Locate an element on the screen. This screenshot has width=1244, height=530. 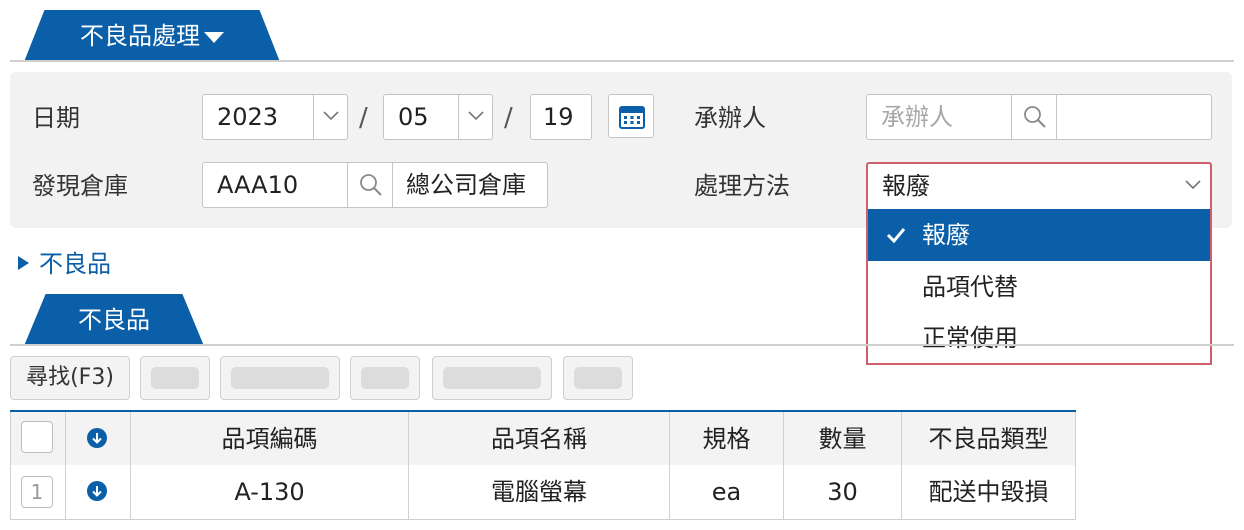
method-dropdown-menu: 報廢 品項代替 正常使用 is located at coordinates (1039, 286).